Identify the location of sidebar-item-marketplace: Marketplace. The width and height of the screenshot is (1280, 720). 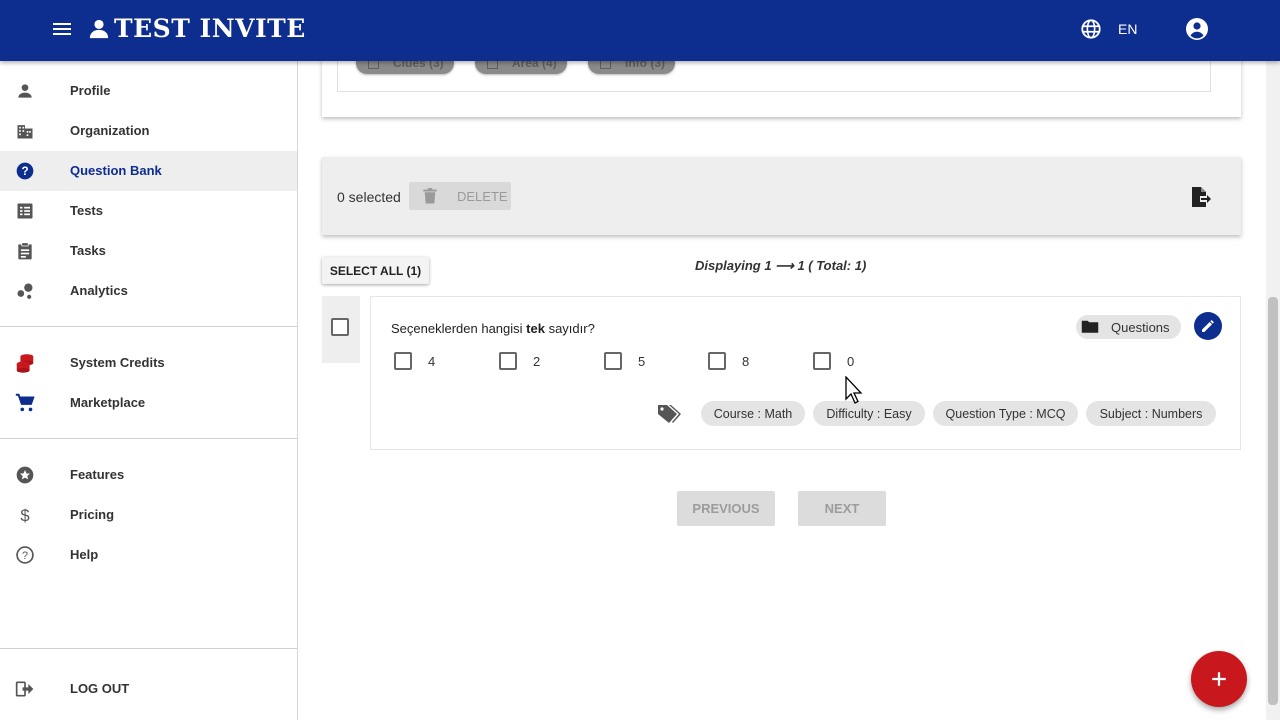
(148, 403).